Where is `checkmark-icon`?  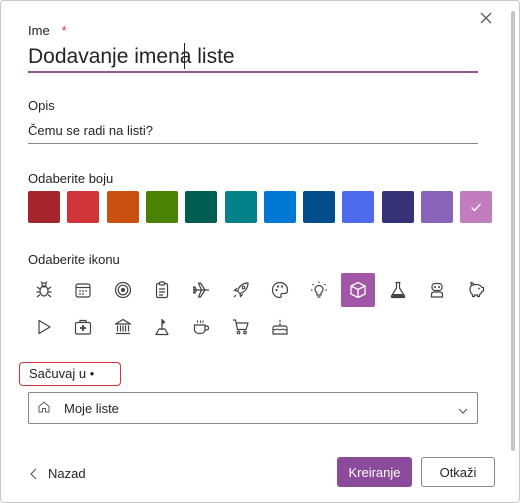
checkmark-icon is located at coordinates (476, 207).